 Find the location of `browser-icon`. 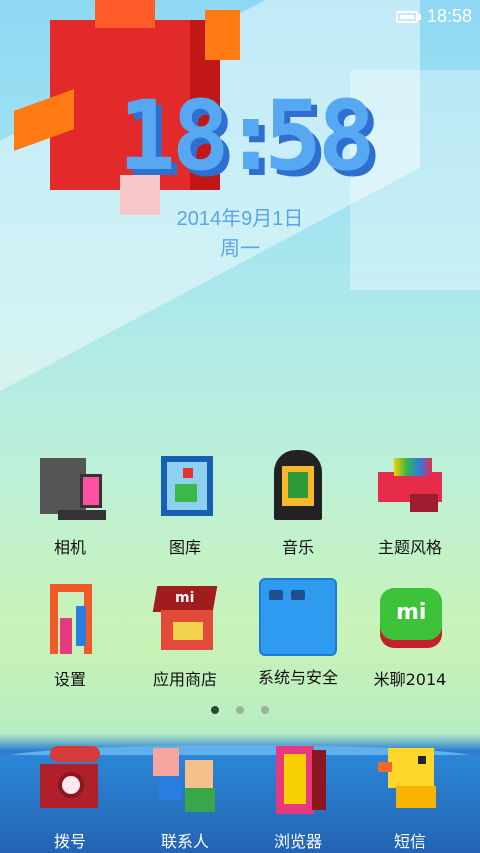

browser-icon is located at coordinates (298, 778).